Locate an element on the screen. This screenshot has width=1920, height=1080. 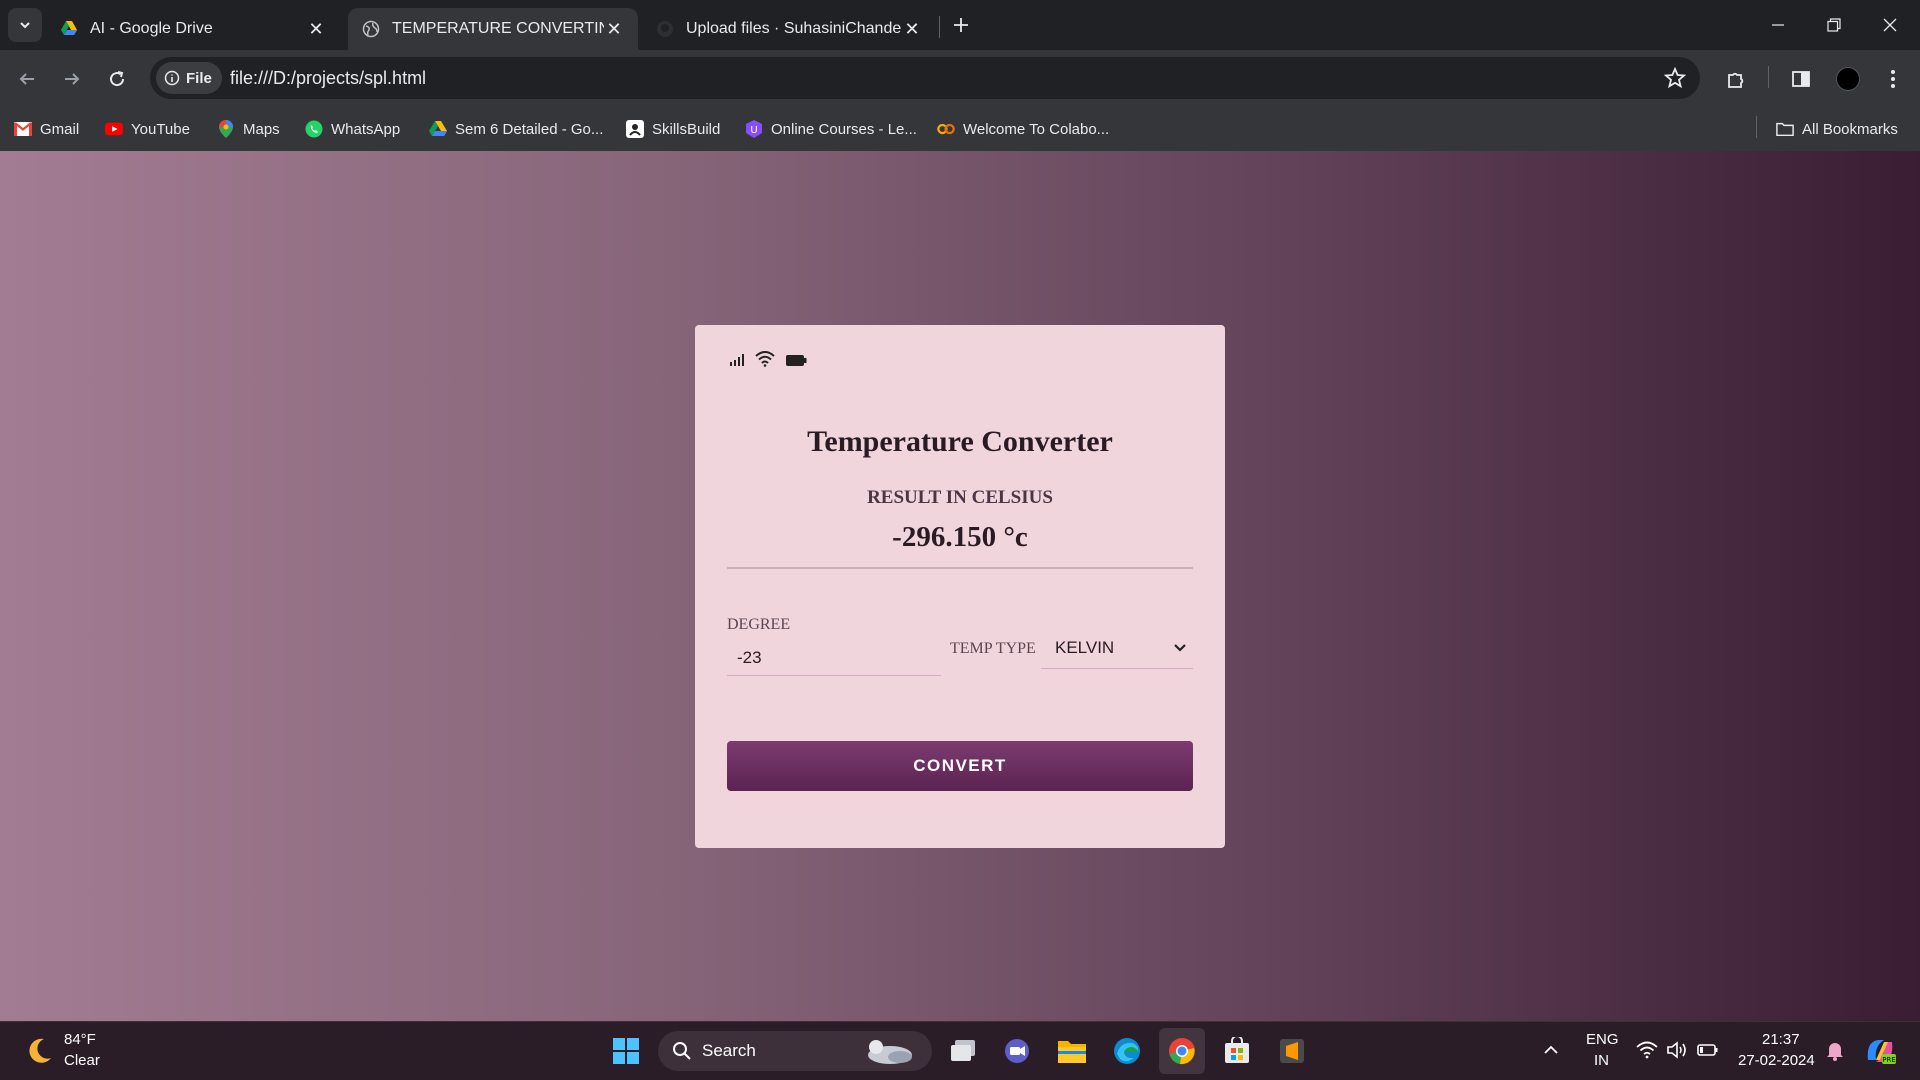
language-indicator: ENG is located at coordinates (1602, 1039).